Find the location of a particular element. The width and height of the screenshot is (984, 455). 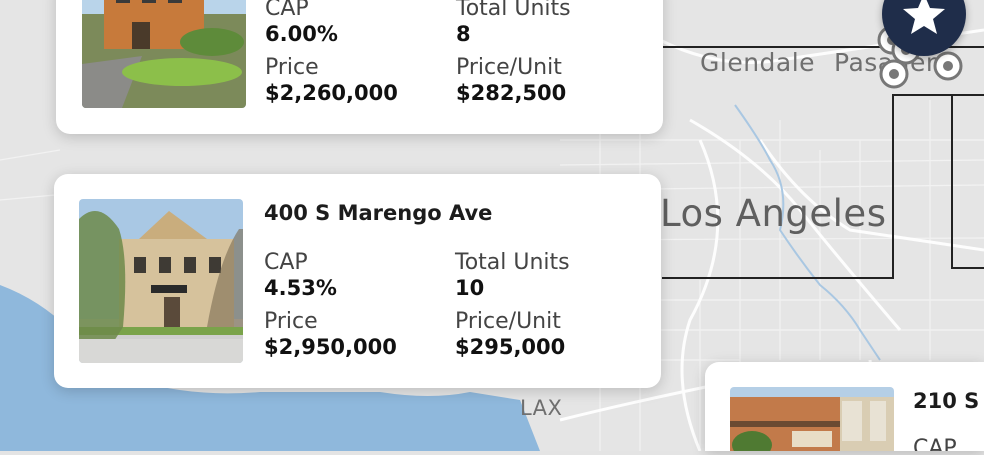

listing-address: 210 S C is located at coordinates (948, 401).